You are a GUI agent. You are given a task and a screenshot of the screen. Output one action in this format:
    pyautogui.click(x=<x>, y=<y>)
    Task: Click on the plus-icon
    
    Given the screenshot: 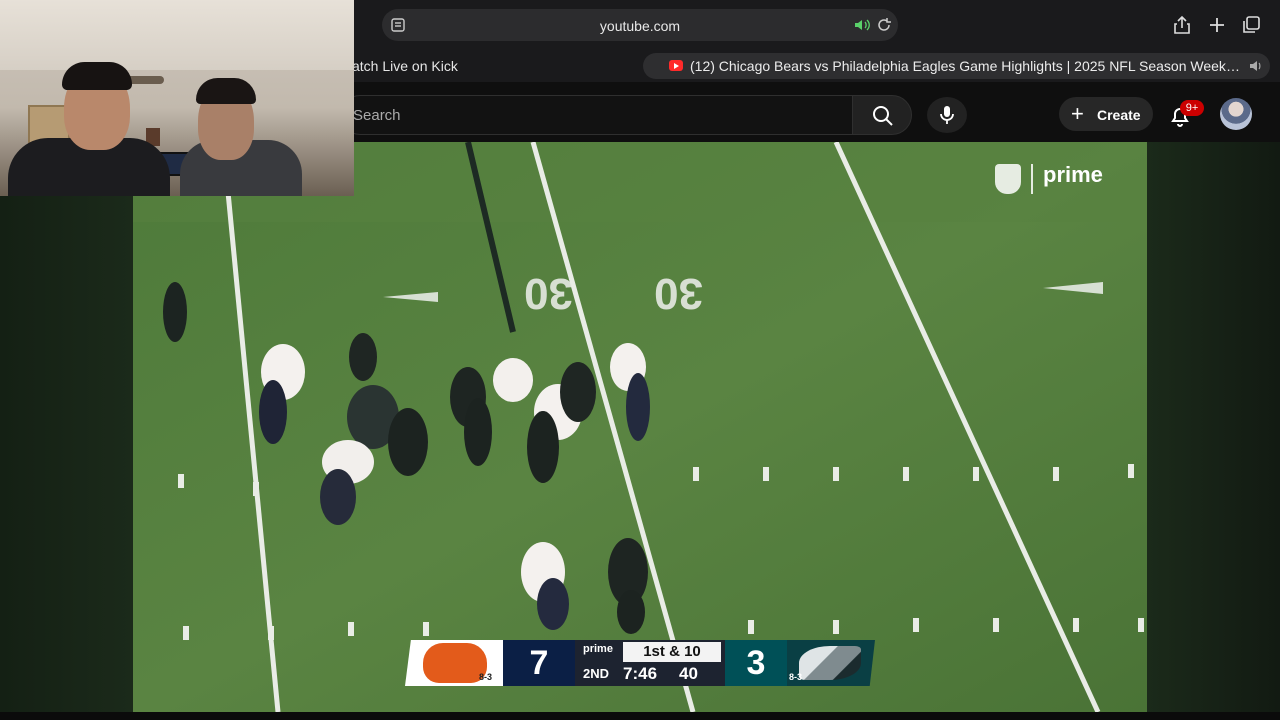 What is the action you would take?
    pyautogui.click(x=1217, y=25)
    